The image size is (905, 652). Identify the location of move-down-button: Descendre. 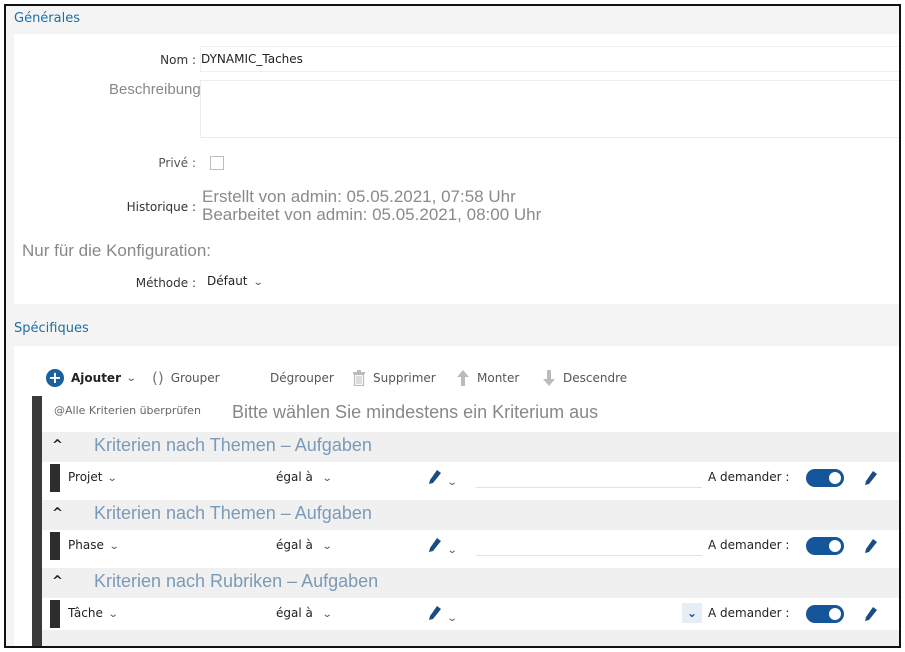
(584, 378).